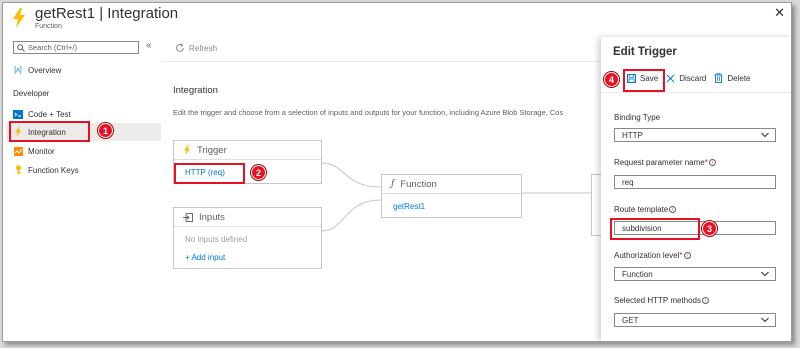 The image size is (800, 348). I want to click on sidebar-item-label: Monitor, so click(41, 151).